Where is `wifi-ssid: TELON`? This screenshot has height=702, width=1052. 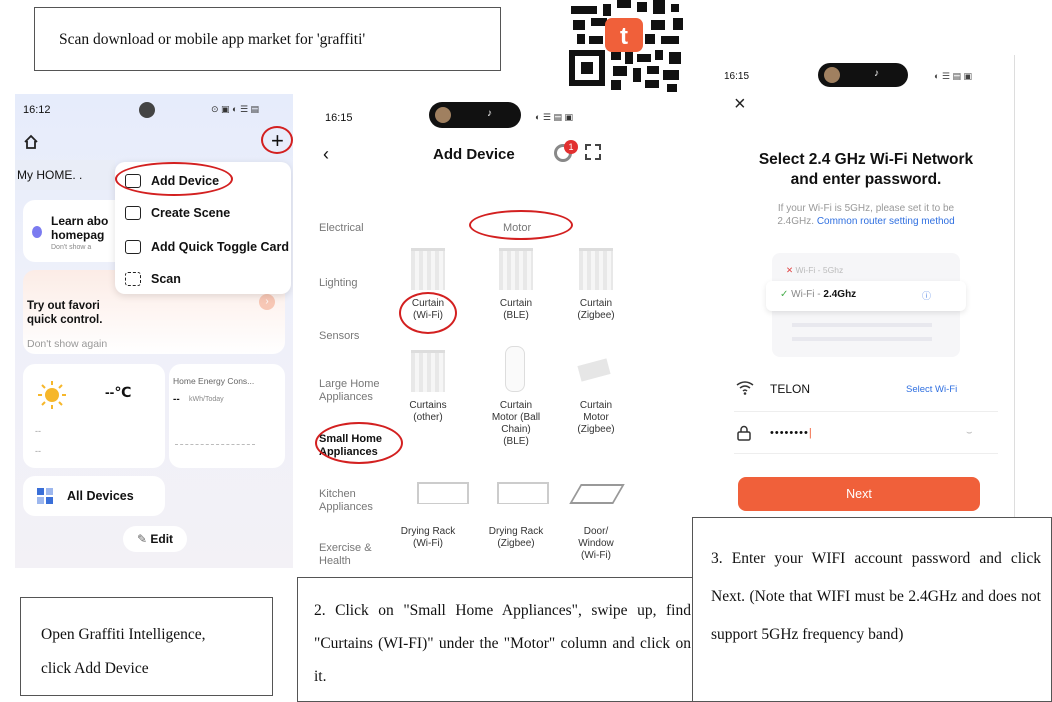 wifi-ssid: TELON is located at coordinates (790, 389).